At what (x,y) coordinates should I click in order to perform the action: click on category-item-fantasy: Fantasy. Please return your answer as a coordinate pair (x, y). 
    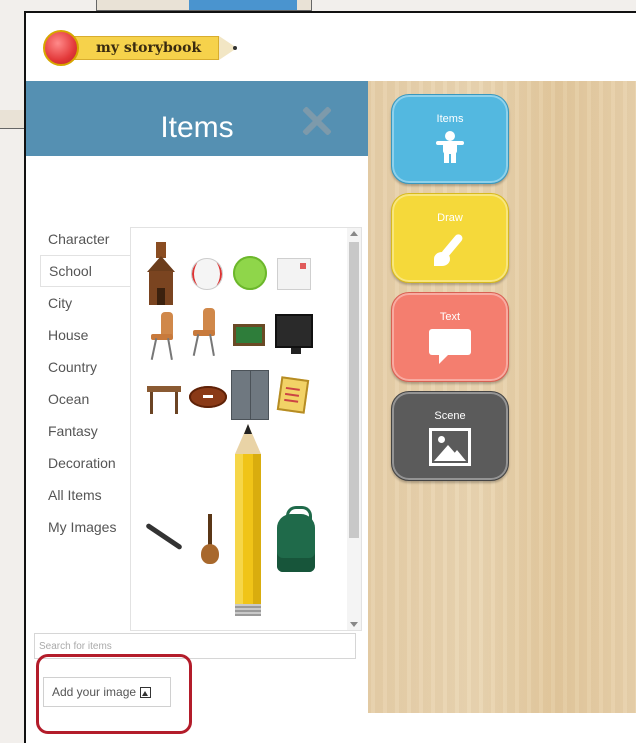
    Looking at the image, I should click on (86, 431).